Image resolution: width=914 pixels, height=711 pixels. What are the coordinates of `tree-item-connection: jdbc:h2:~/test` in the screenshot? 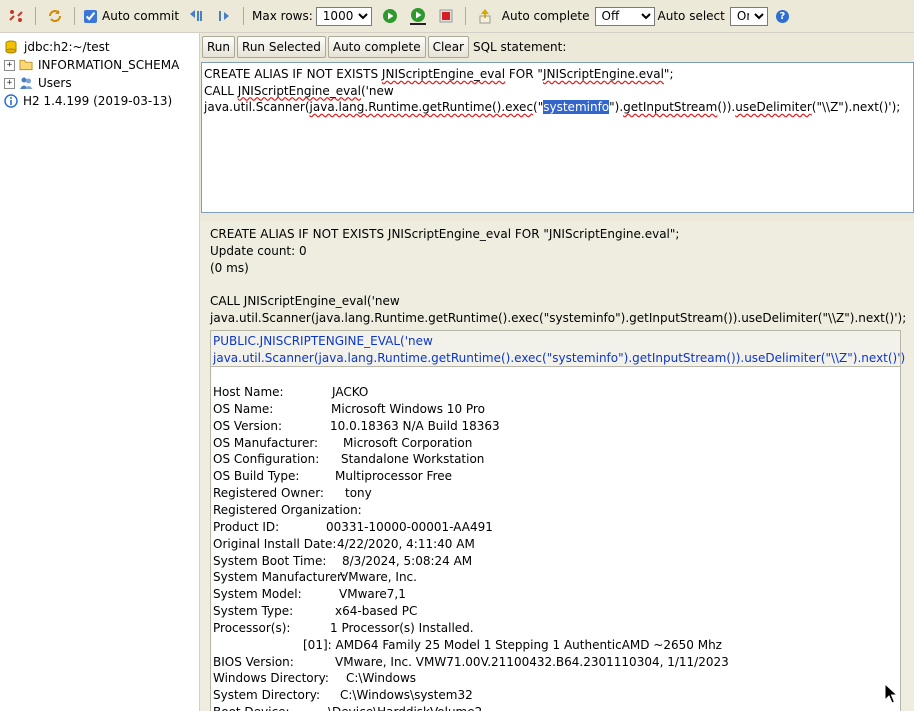 It's located at (57, 47).